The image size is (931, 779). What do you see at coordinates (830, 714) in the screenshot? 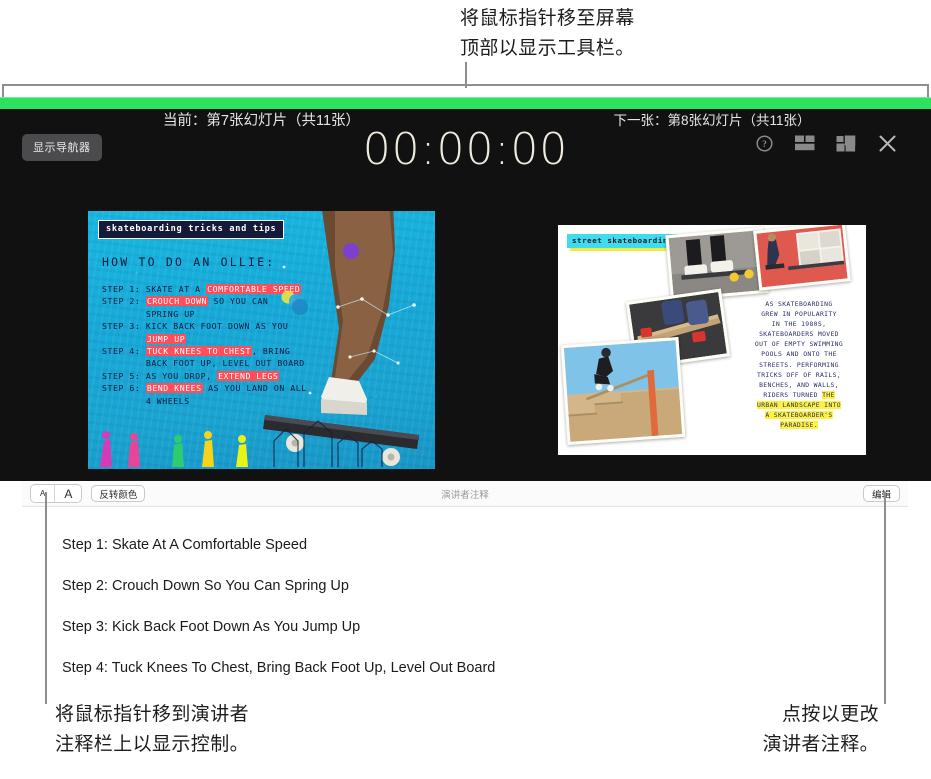
I see `callout-bottom-right-line-1: 点按以更改` at bounding box center [830, 714].